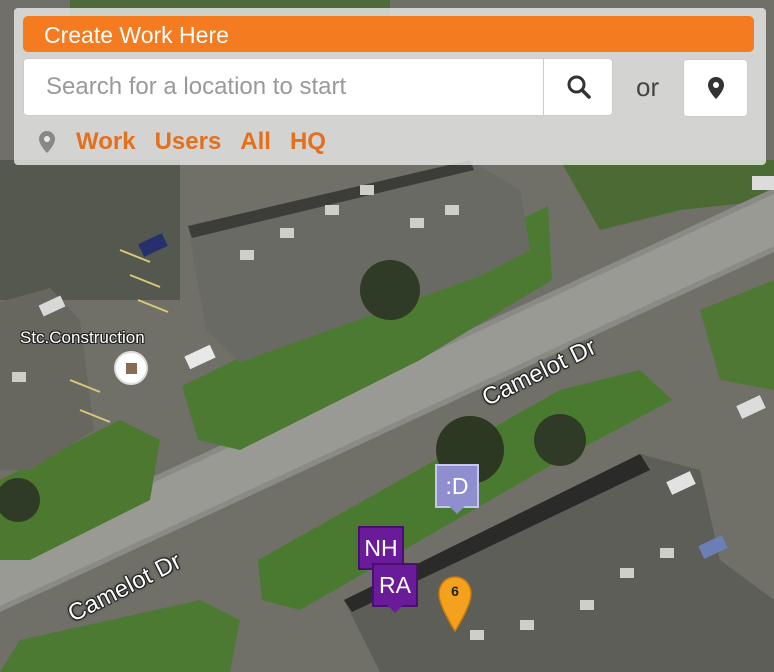  What do you see at coordinates (308, 142) in the screenshot?
I see `filter-hq: HQ` at bounding box center [308, 142].